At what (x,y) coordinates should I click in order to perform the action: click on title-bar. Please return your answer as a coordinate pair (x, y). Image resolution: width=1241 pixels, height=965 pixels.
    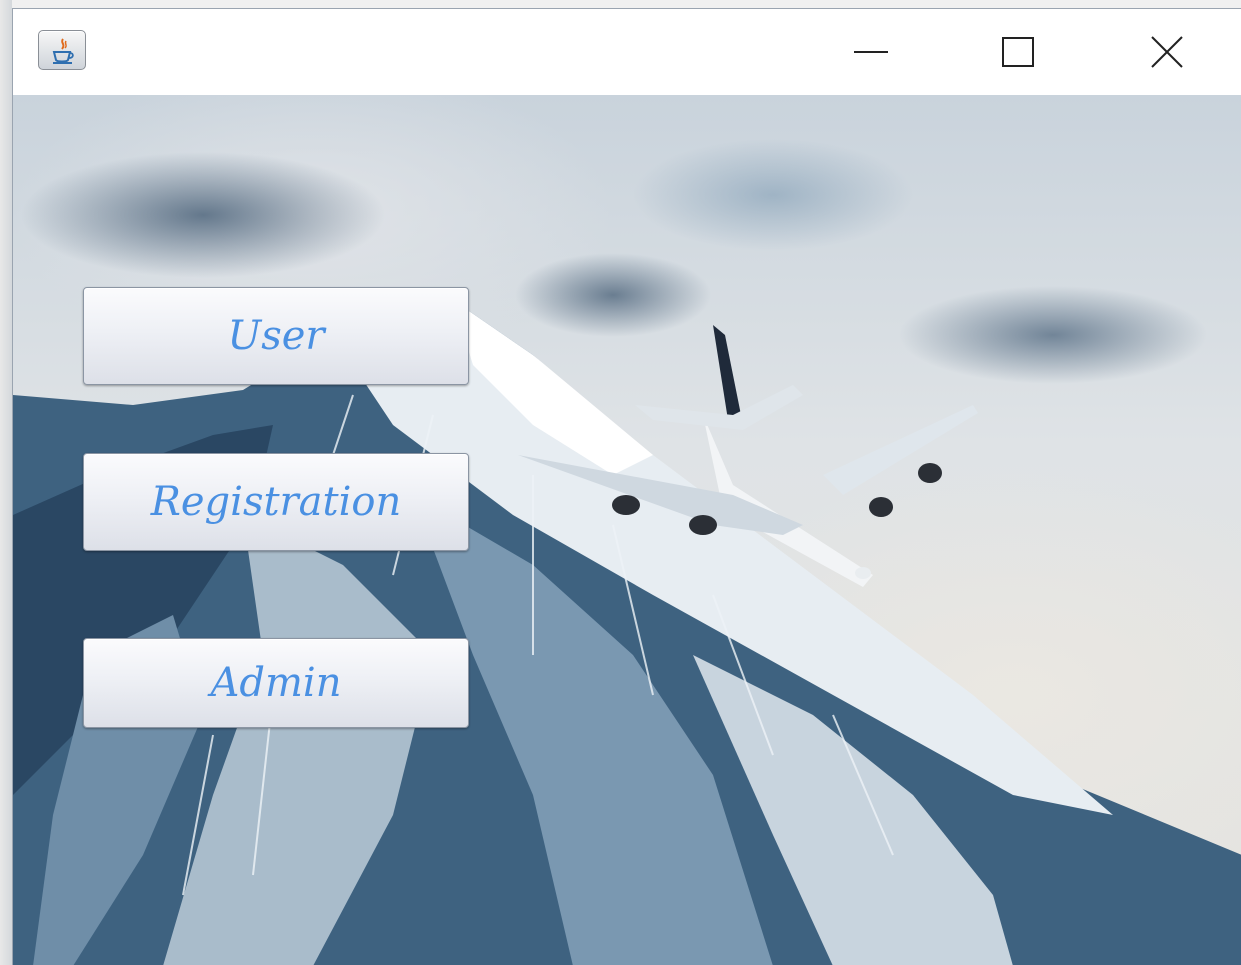
    Looking at the image, I should click on (627, 52).